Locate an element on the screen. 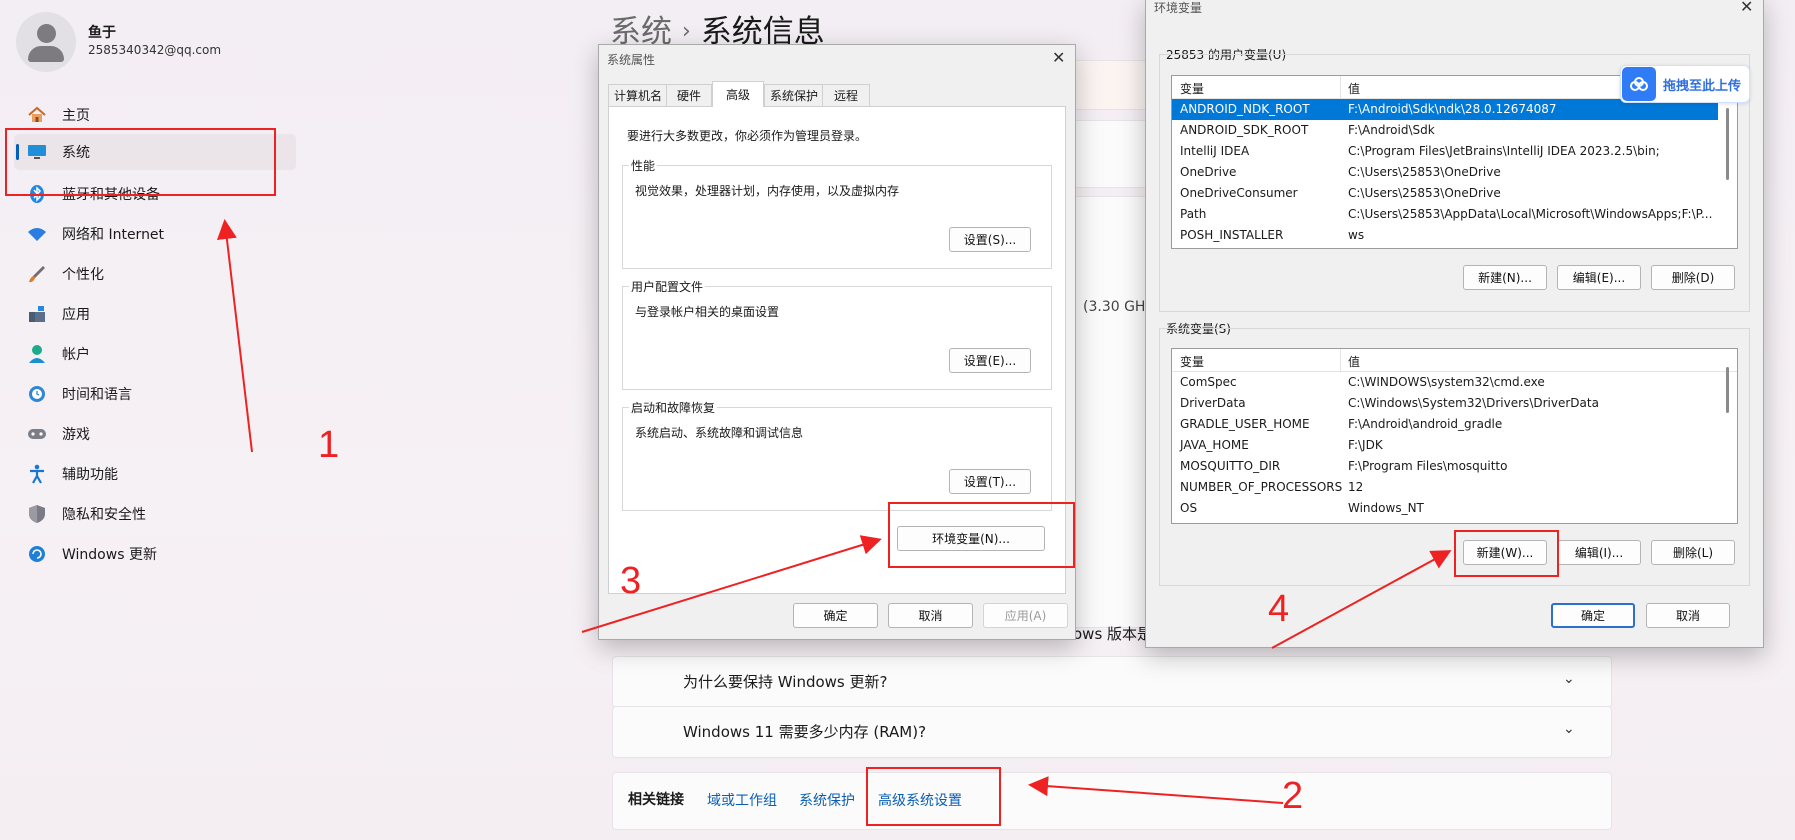  tab-advanced: 高级 is located at coordinates (738, 94).